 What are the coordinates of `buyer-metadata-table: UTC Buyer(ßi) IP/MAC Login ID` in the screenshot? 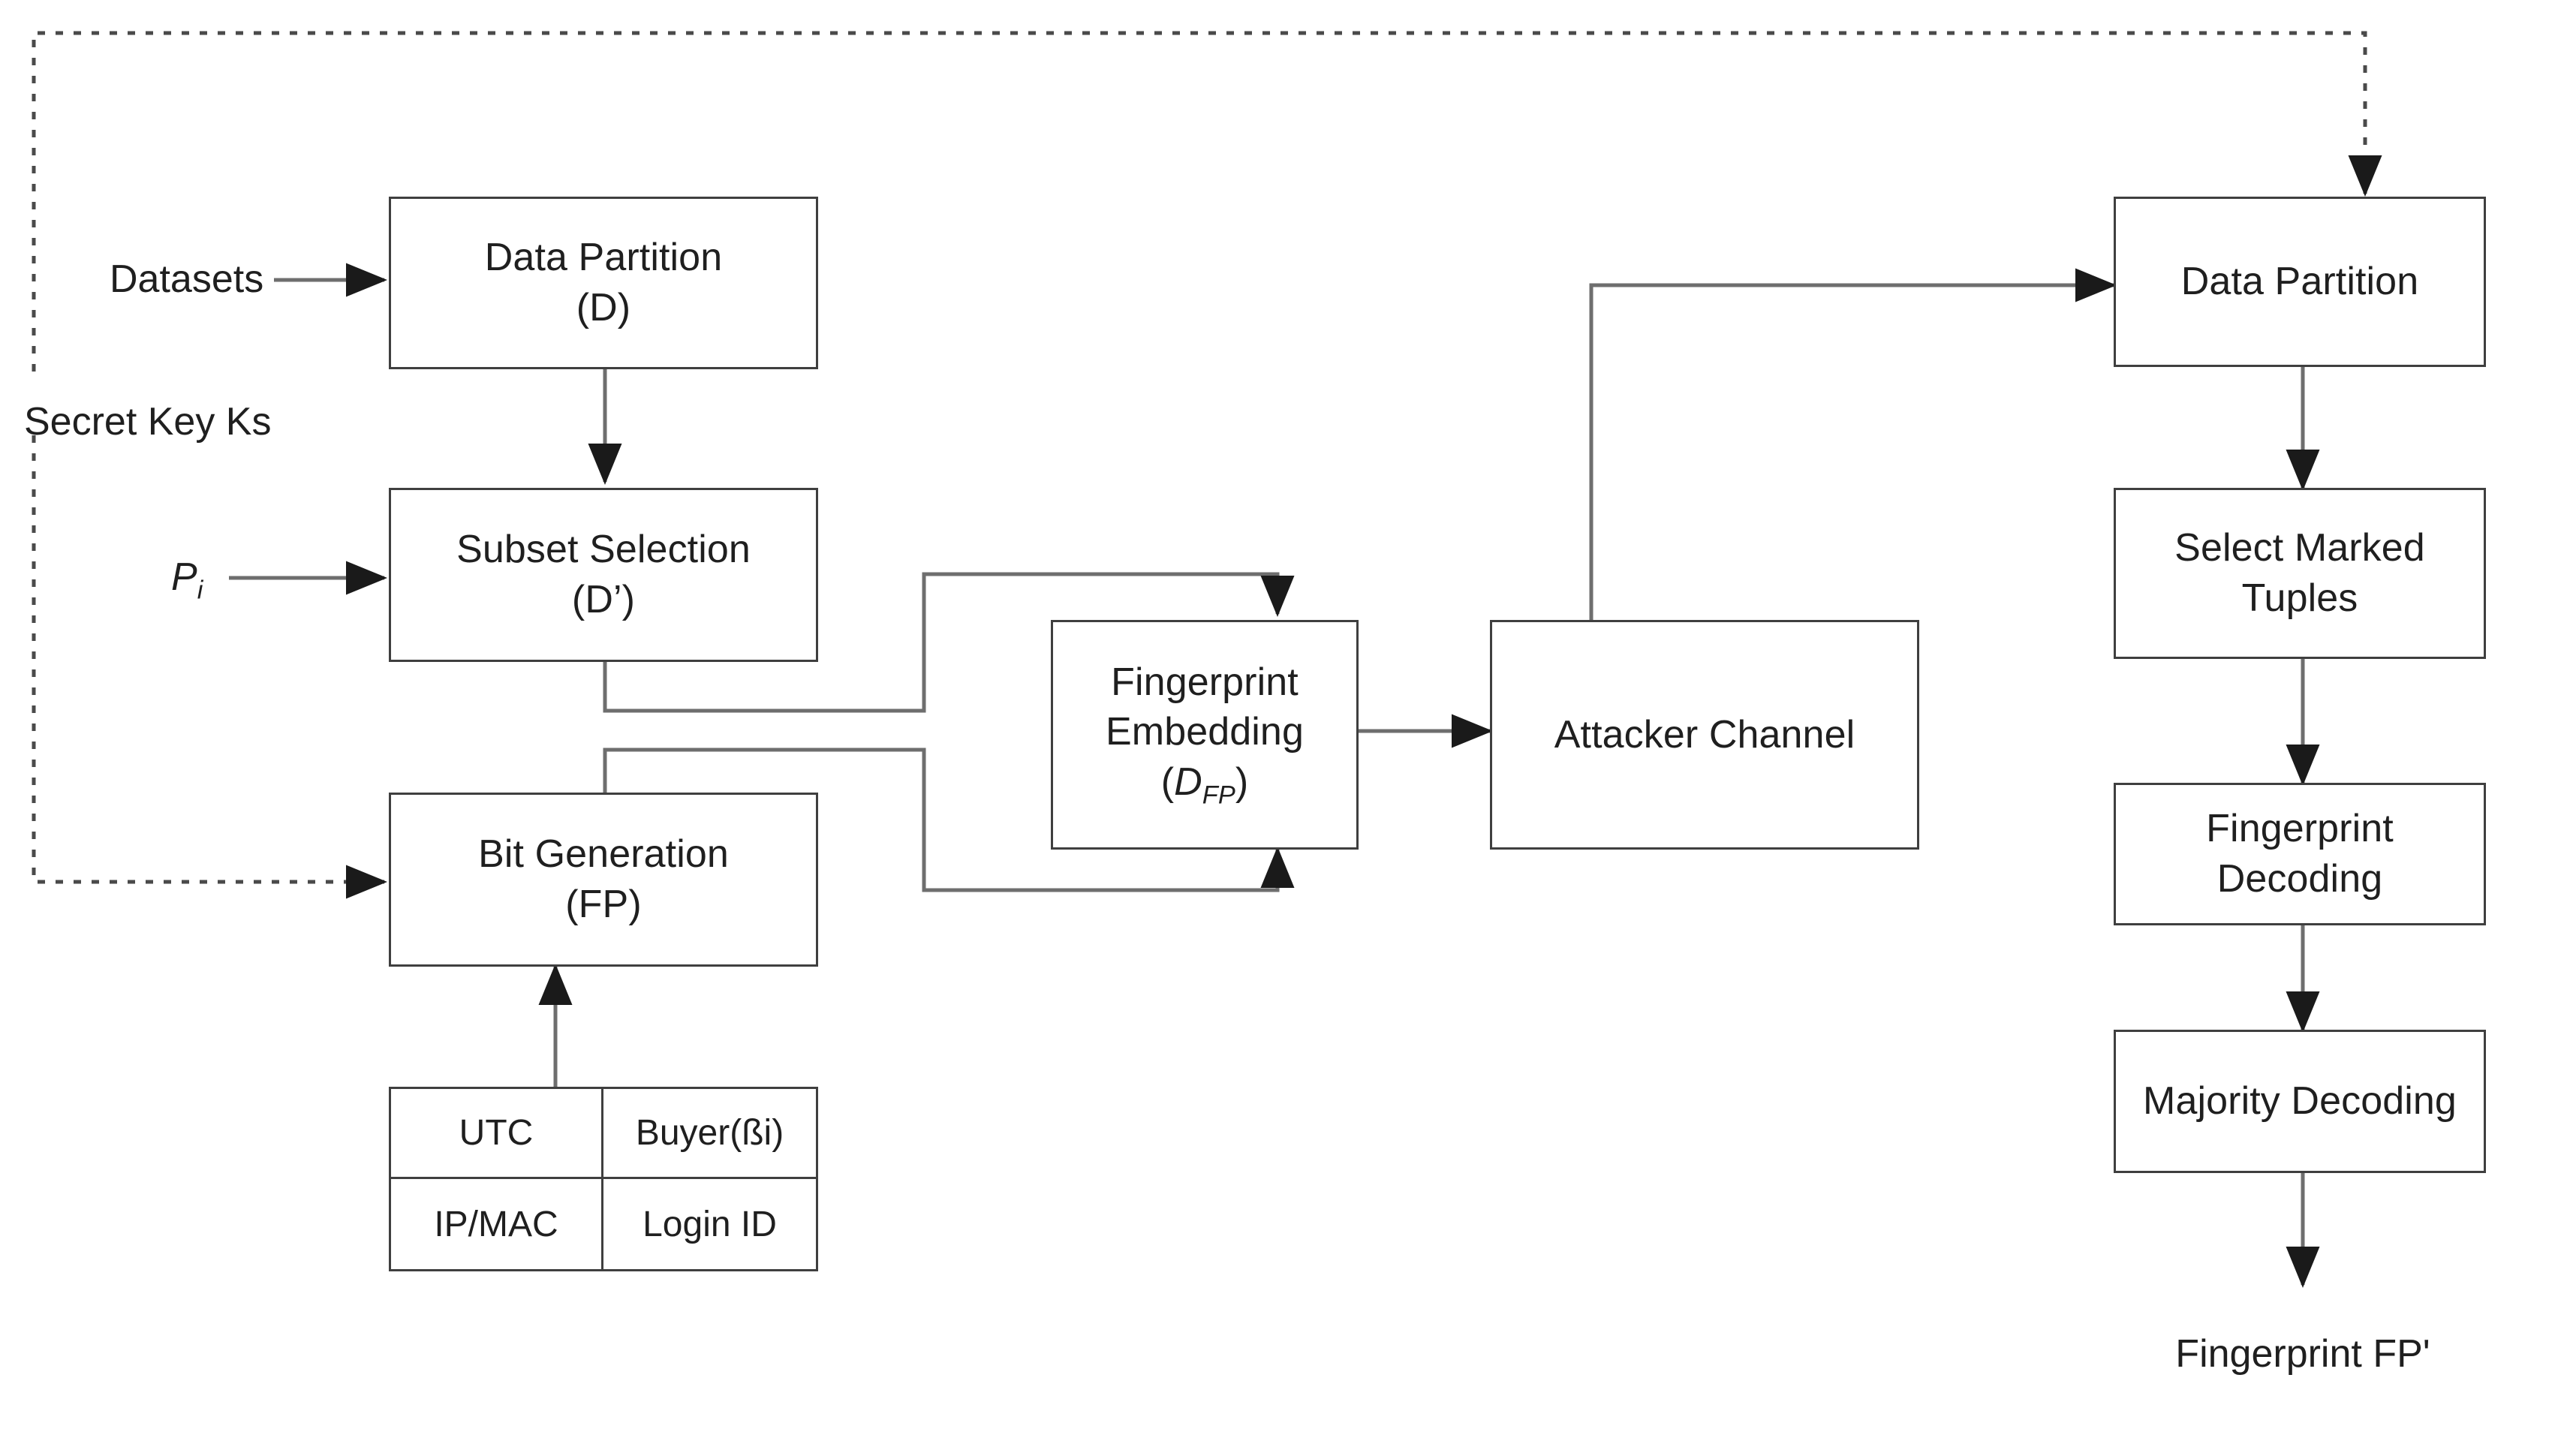 It's located at (603, 1179).